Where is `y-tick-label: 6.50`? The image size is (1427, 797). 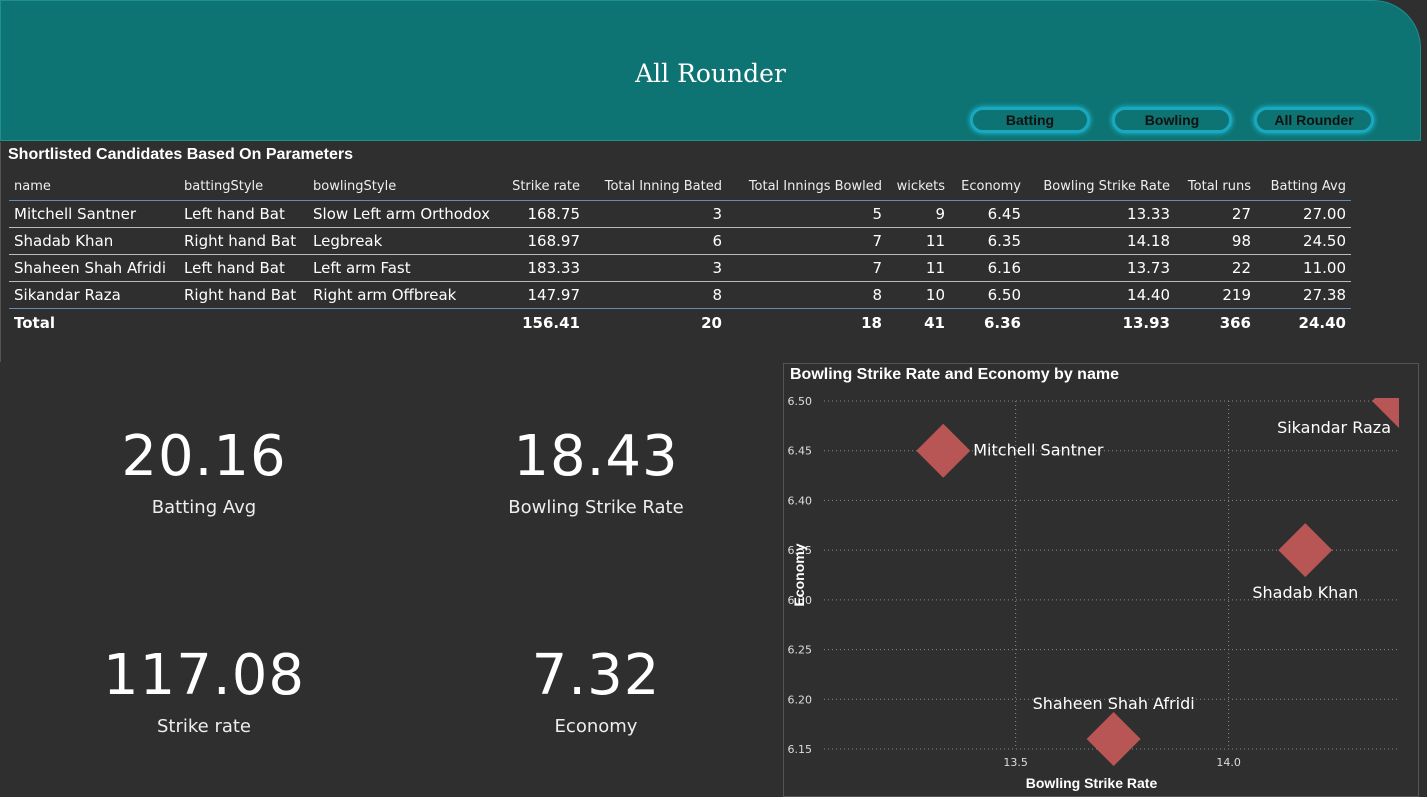 y-tick-label: 6.50 is located at coordinates (800, 401).